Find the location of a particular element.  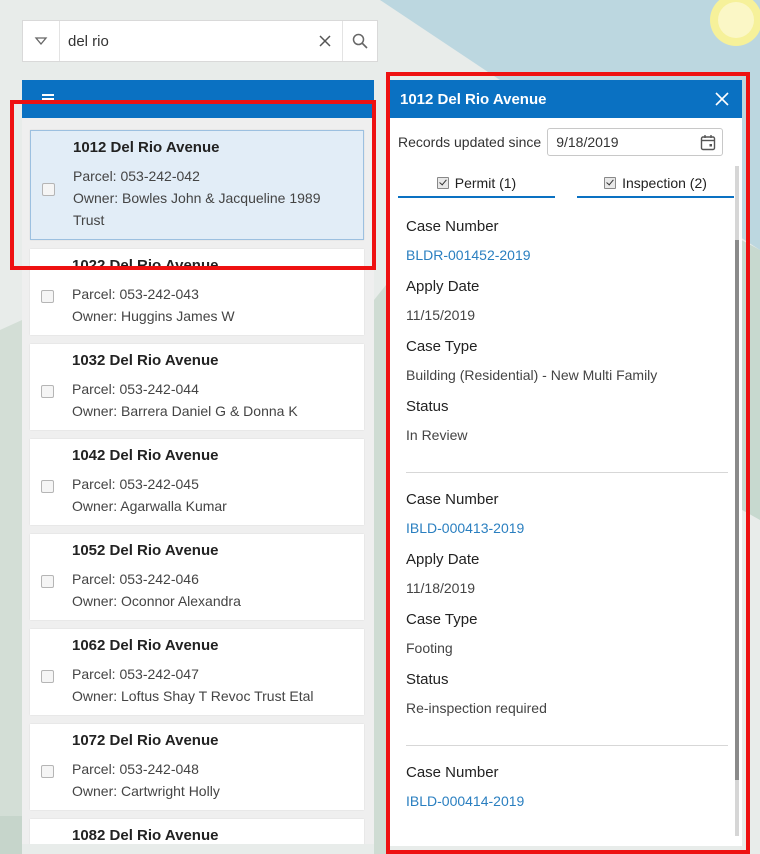

case-type-value: Footing is located at coordinates (429, 648).